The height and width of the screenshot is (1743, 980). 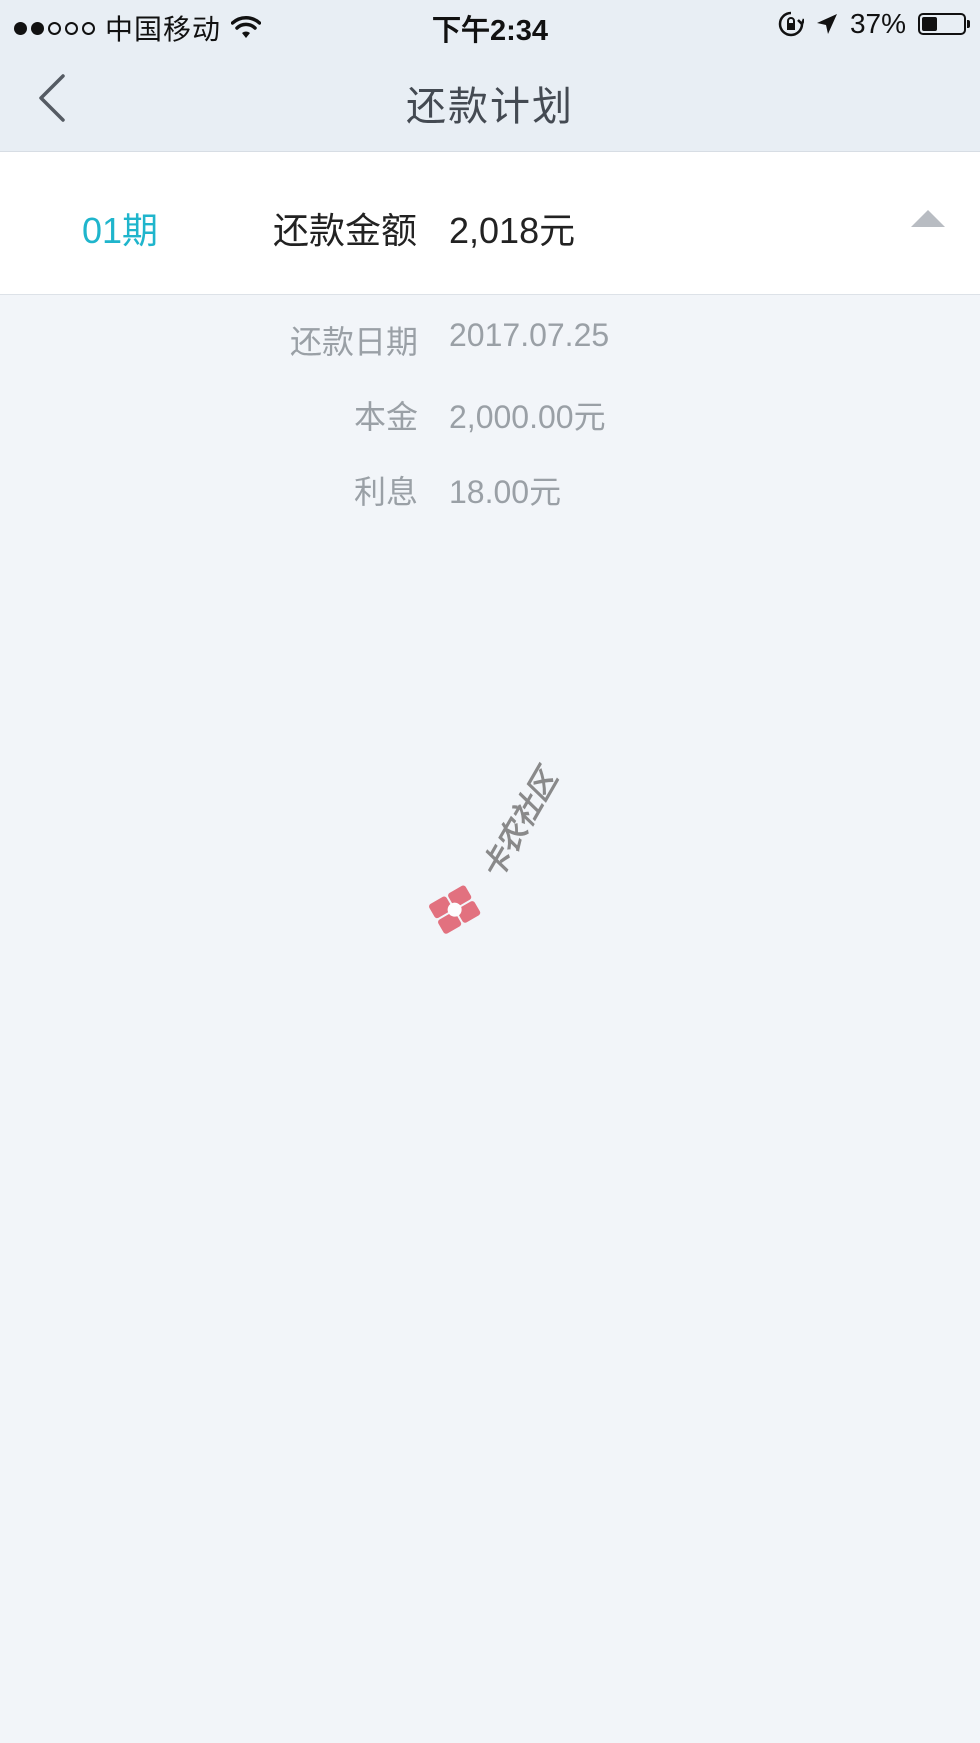 I want to click on repayment-date-label: 还款日期, so click(x=353, y=342).